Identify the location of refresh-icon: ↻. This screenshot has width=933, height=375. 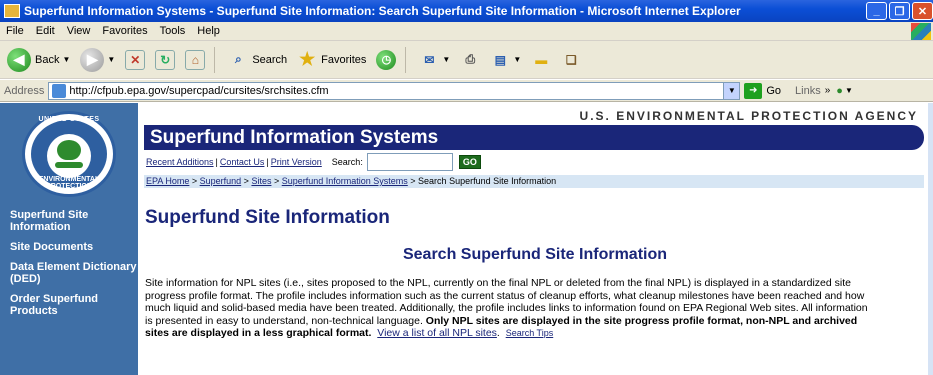
(165, 59).